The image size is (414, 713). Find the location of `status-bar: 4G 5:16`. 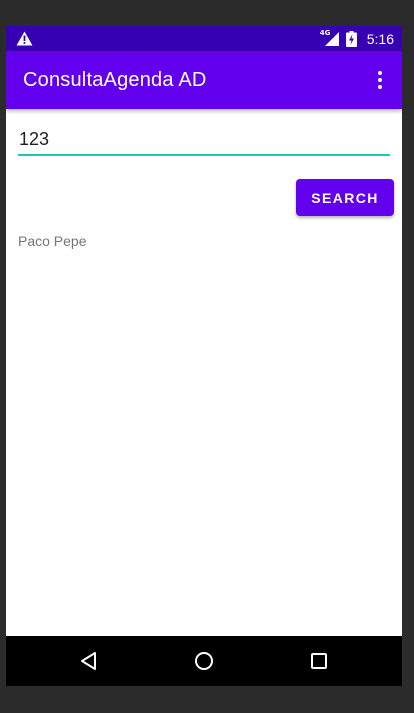

status-bar: 4G 5:16 is located at coordinates (204, 38).